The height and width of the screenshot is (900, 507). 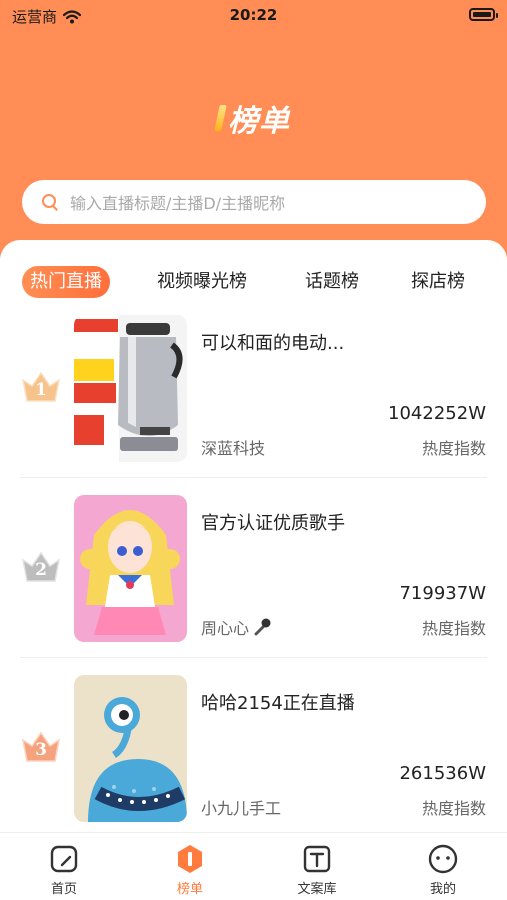 I want to click on title-accent-icon, so click(x=220, y=118).